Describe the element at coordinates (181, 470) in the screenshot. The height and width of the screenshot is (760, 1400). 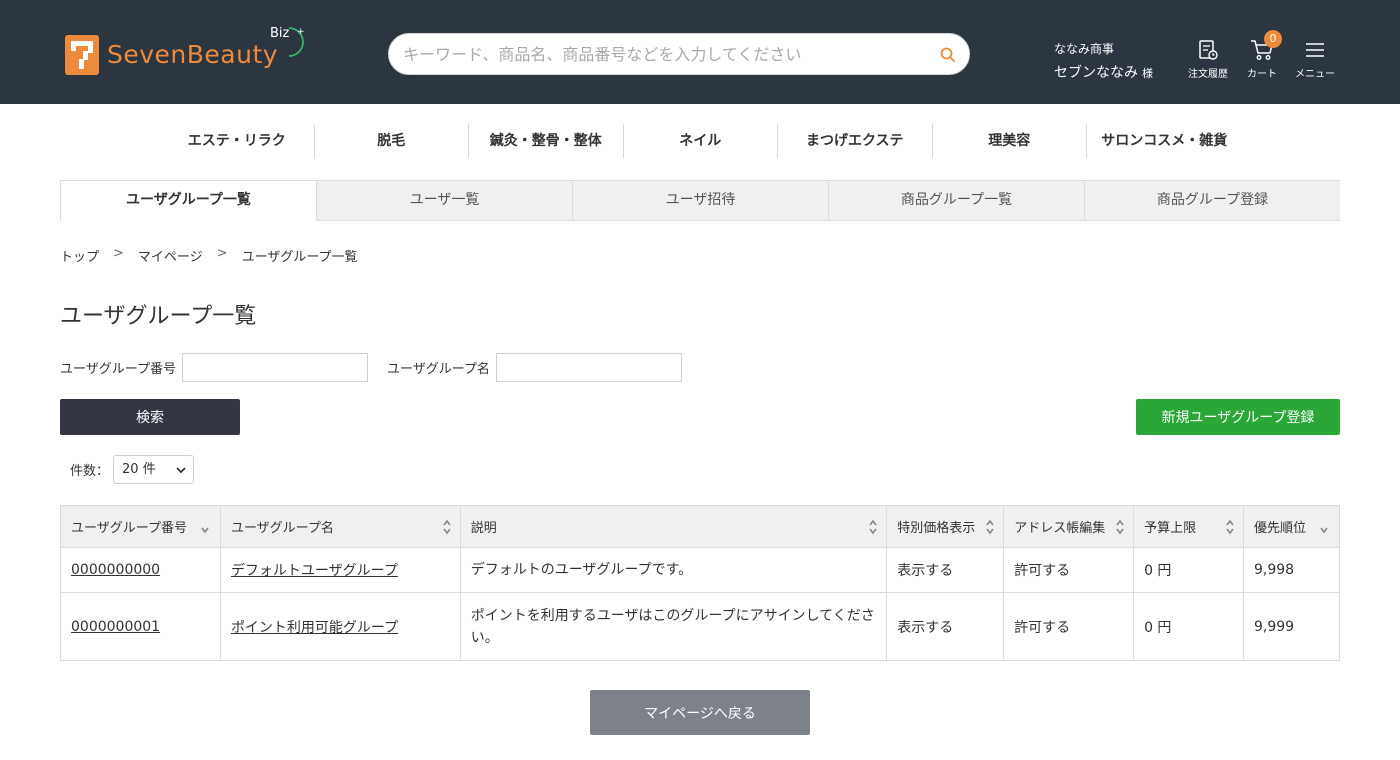
I see `chevron-down-icon` at that location.